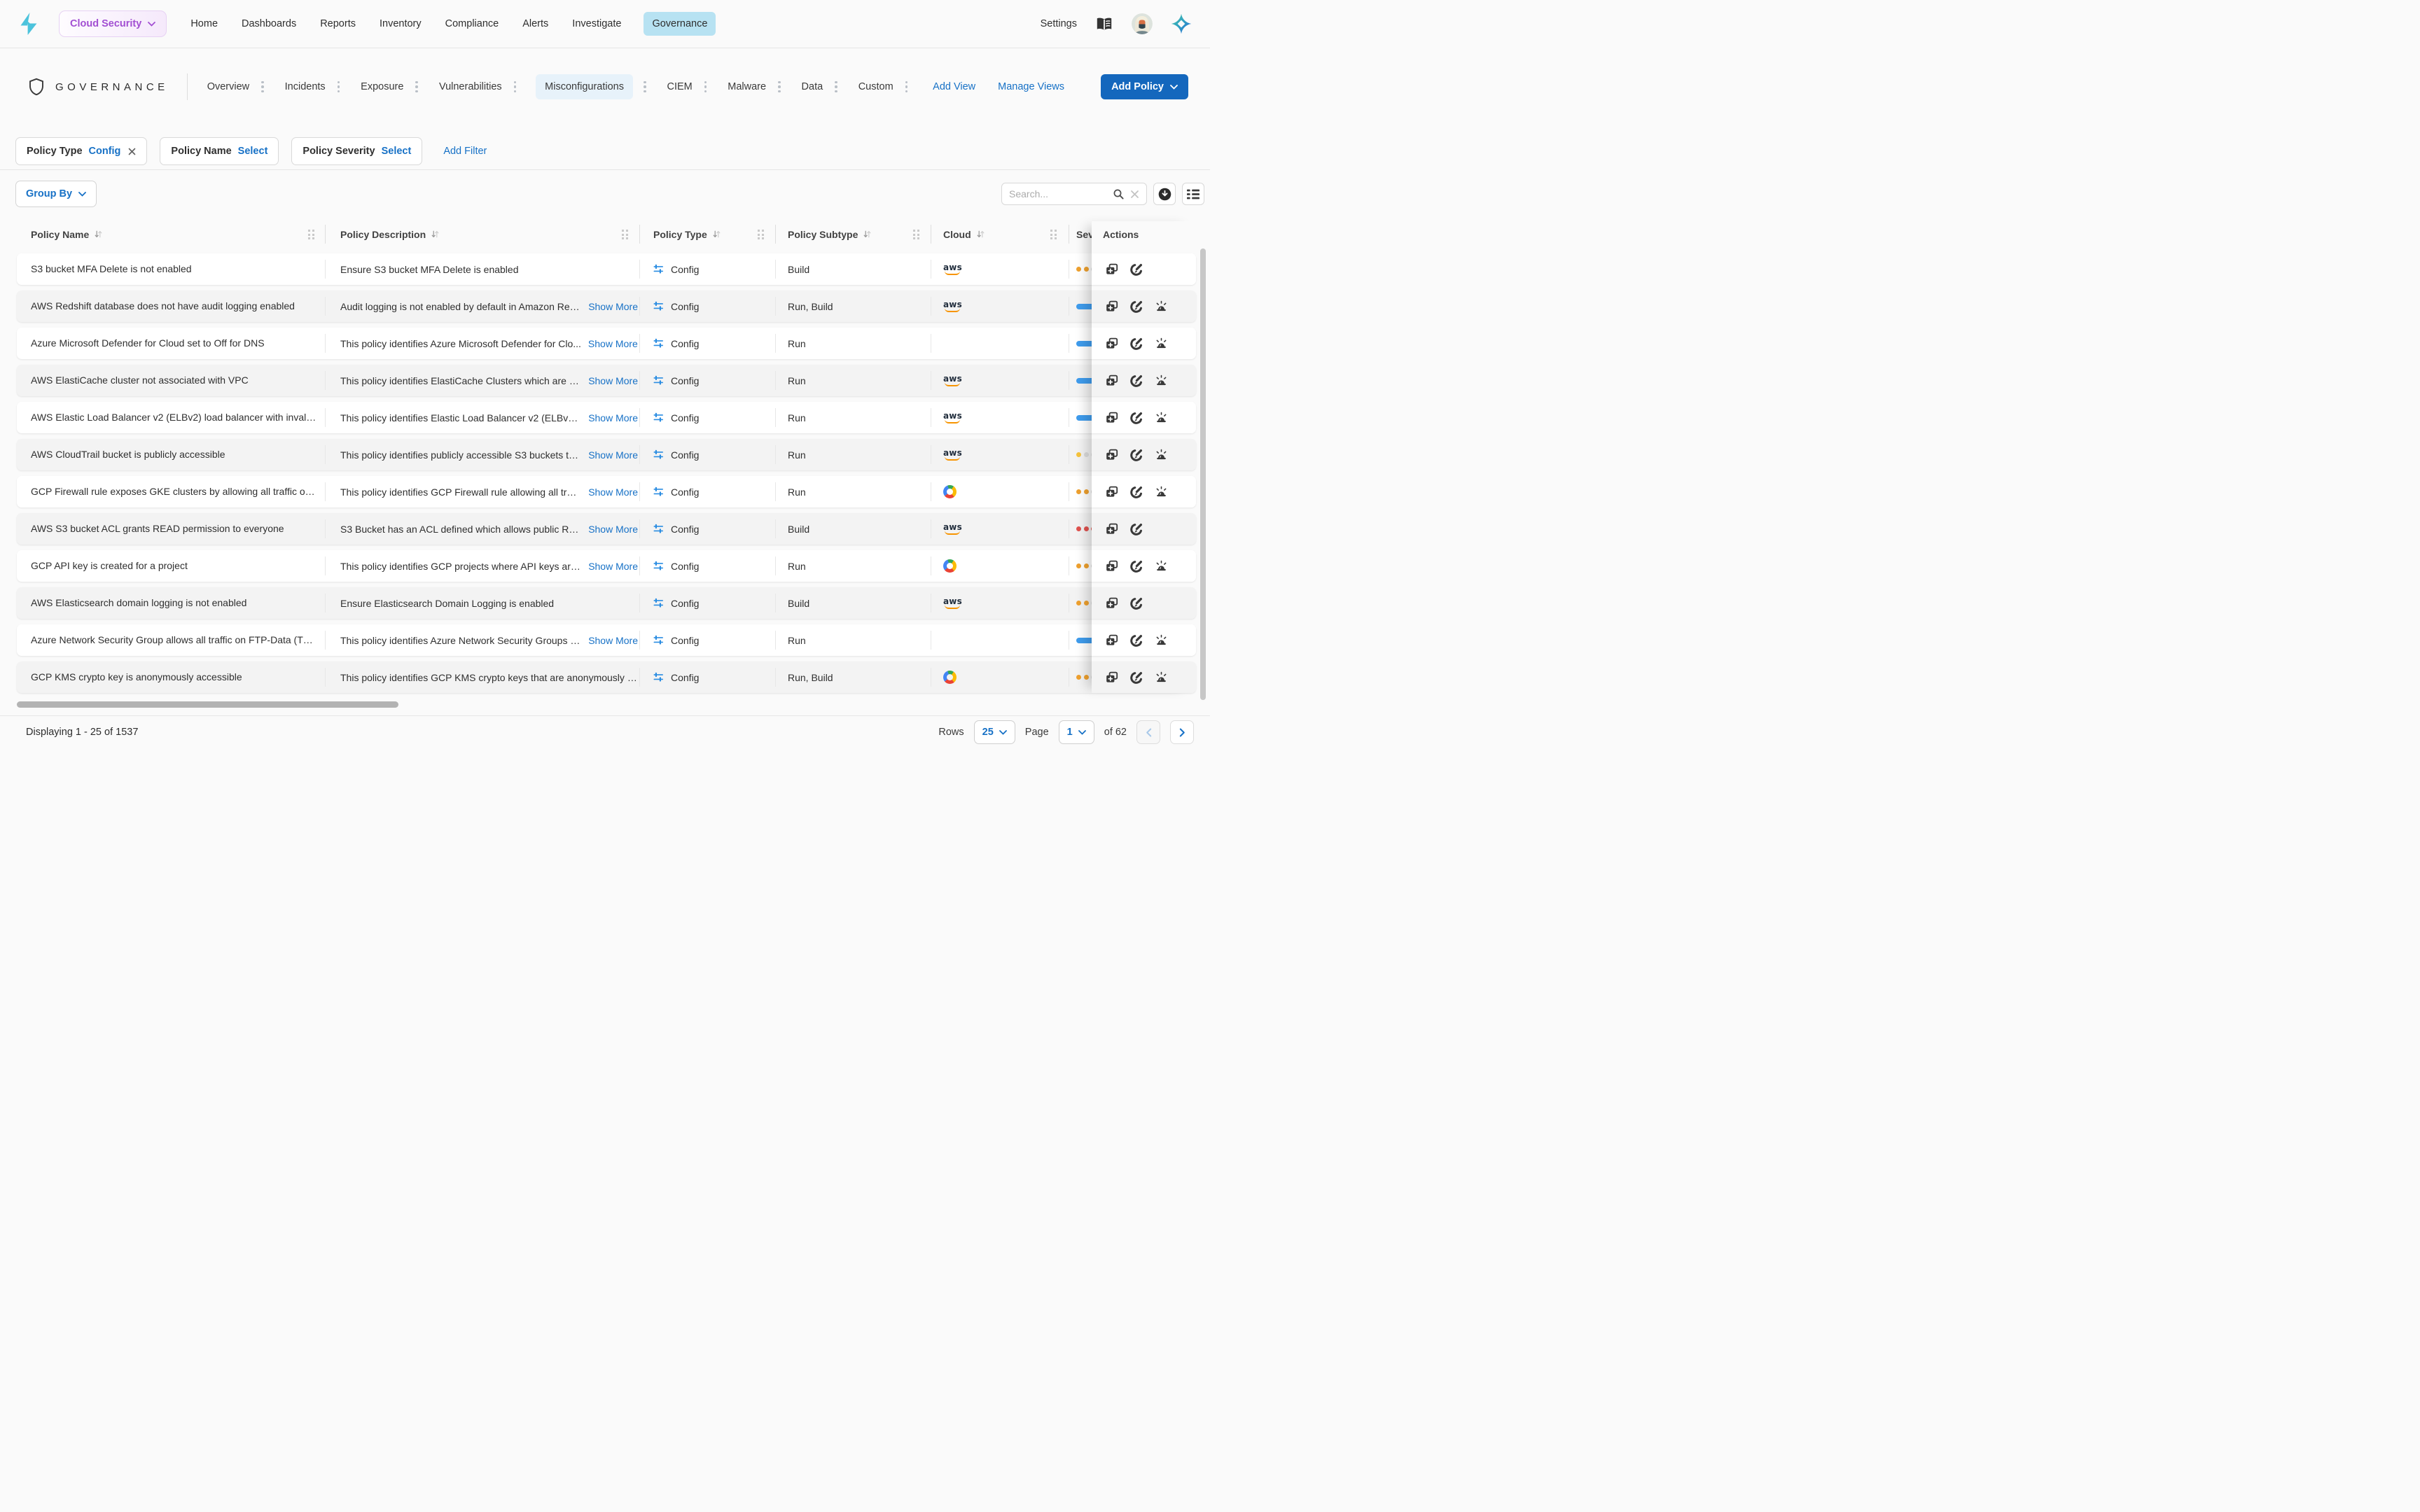  What do you see at coordinates (338, 24) in the screenshot?
I see `nav-item-reports: Reports` at bounding box center [338, 24].